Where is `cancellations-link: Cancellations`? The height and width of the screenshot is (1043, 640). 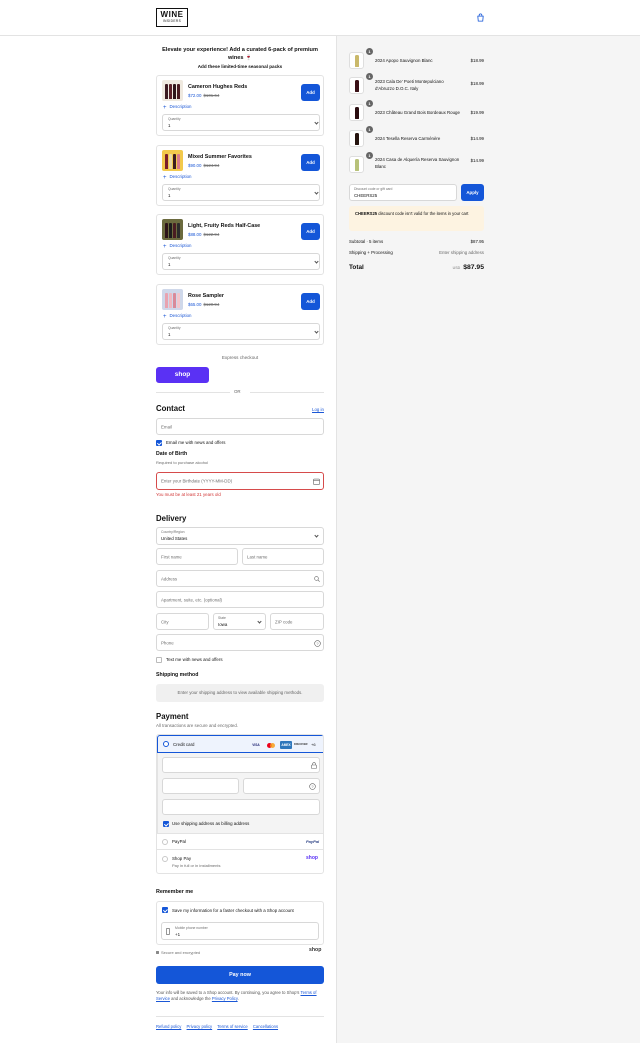
cancellations-link: Cancellations is located at coordinates (265, 1026).